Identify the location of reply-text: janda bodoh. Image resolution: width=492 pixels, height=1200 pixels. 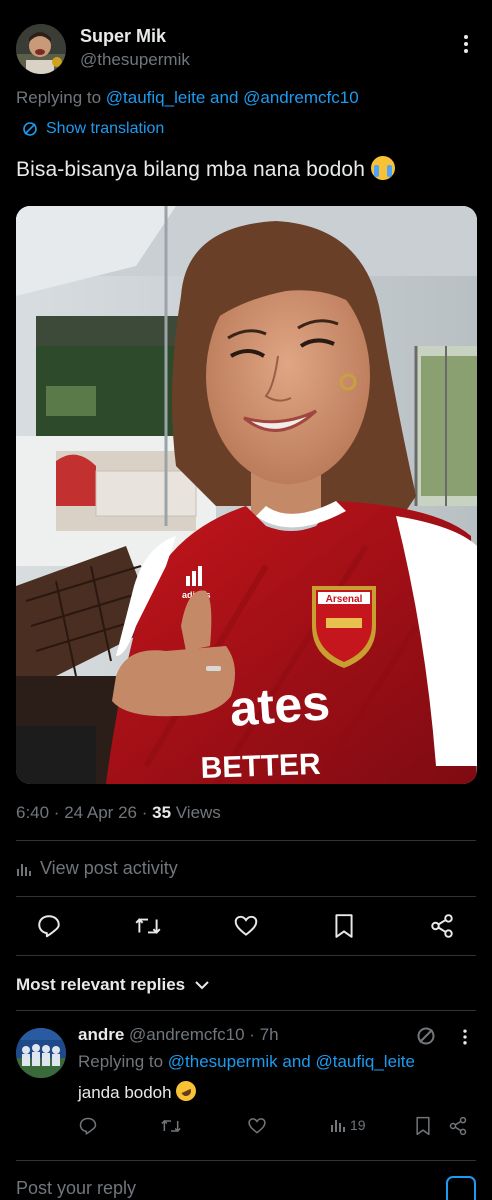
(139, 1091).